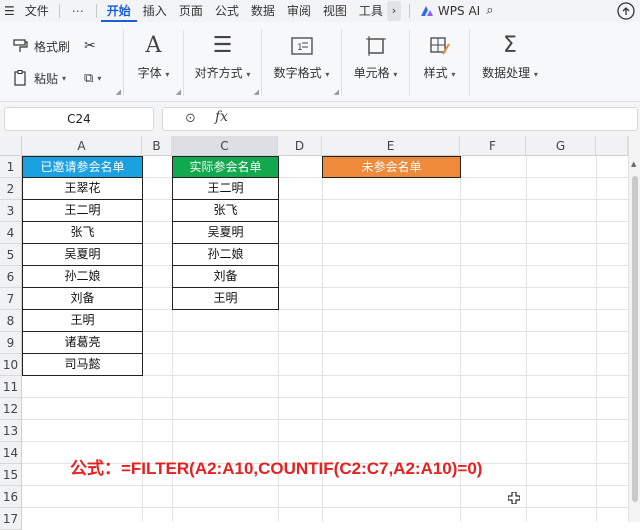 The height and width of the screenshot is (530, 640). Describe the element at coordinates (514, 498) in the screenshot. I see `cell-cursor-icon` at that location.